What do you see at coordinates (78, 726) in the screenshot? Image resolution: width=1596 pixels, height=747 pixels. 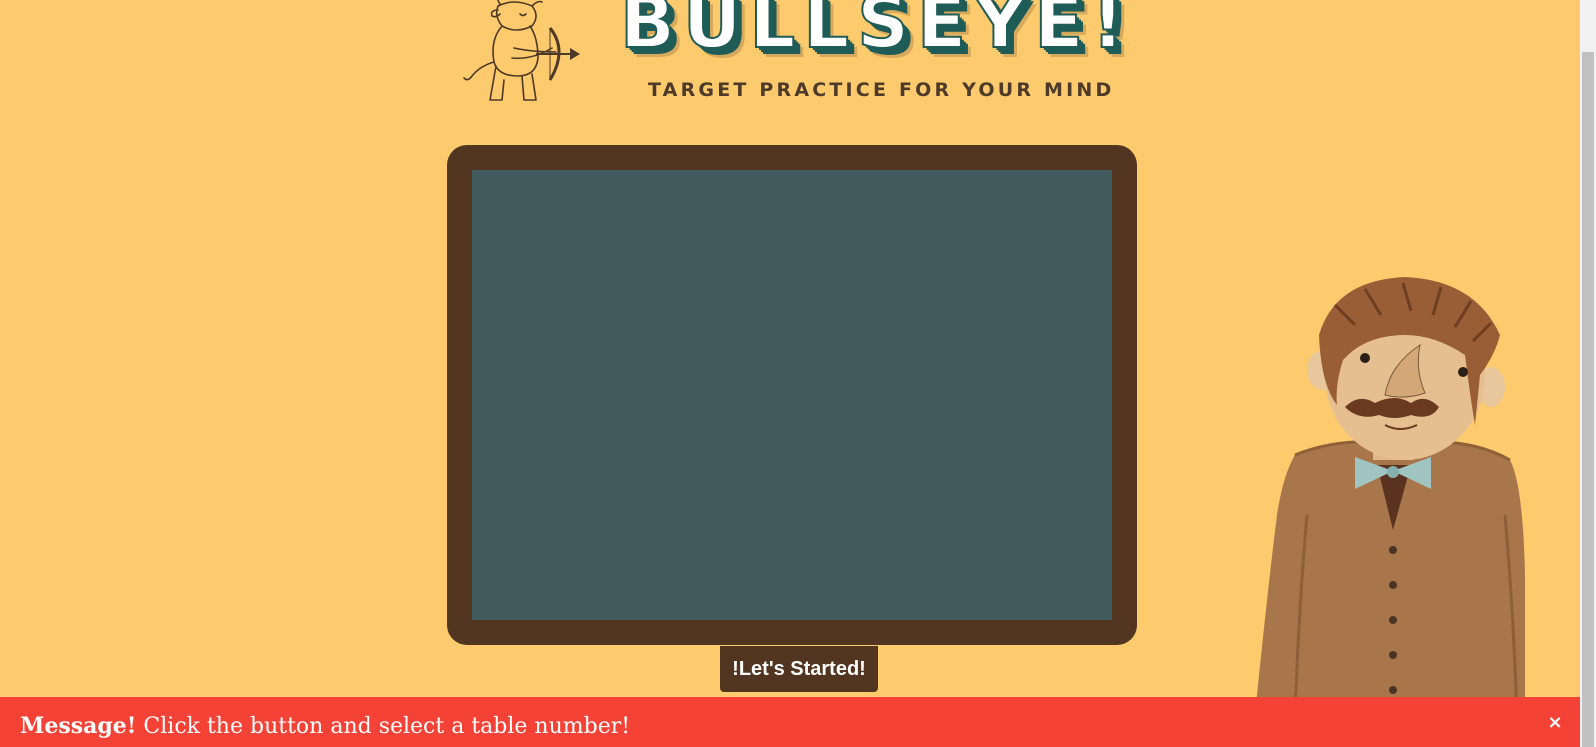 I see `message-label: Message!` at bounding box center [78, 726].